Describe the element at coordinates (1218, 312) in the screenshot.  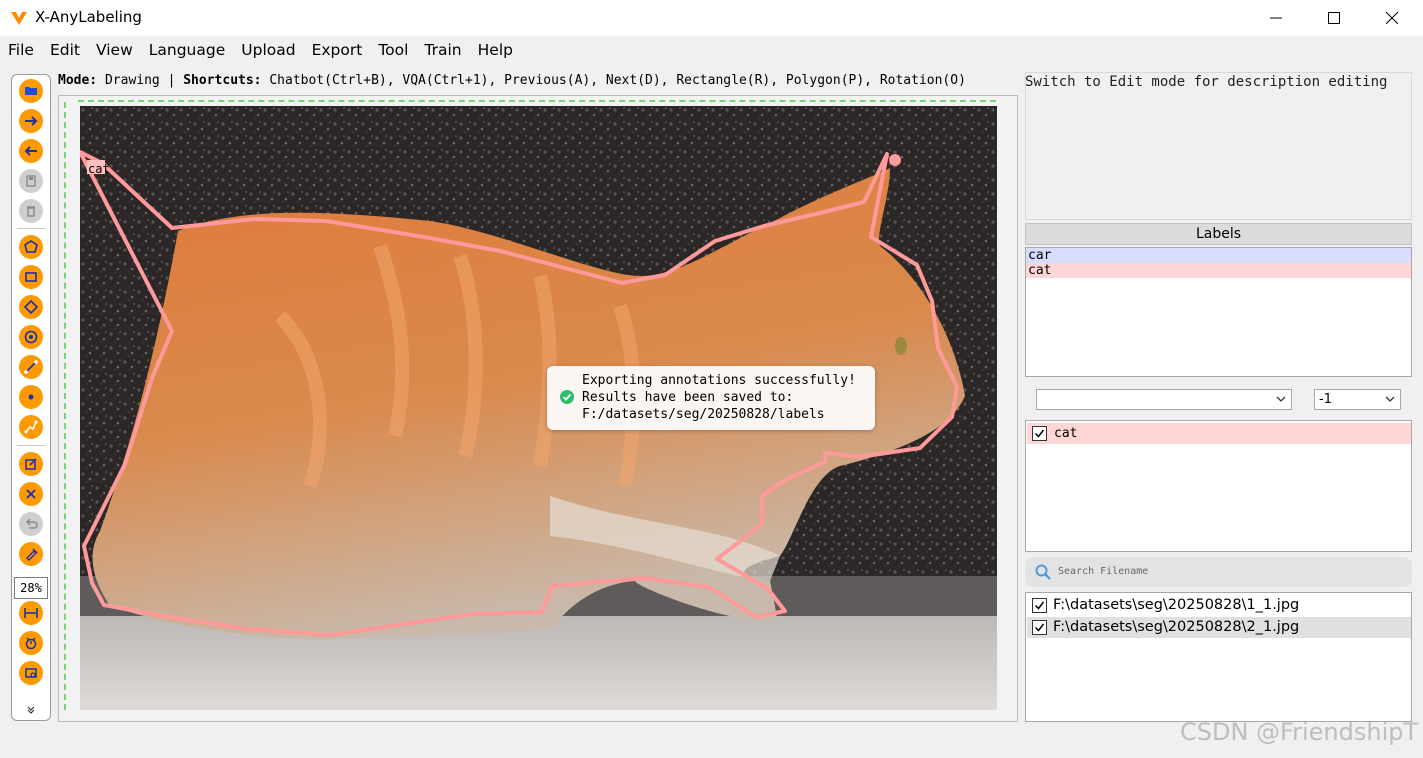
I see `labels-list: car cat` at that location.